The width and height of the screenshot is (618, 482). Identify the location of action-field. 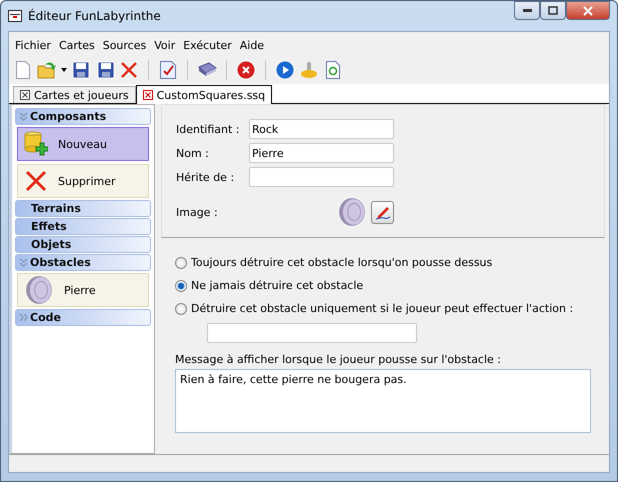
(312, 333).